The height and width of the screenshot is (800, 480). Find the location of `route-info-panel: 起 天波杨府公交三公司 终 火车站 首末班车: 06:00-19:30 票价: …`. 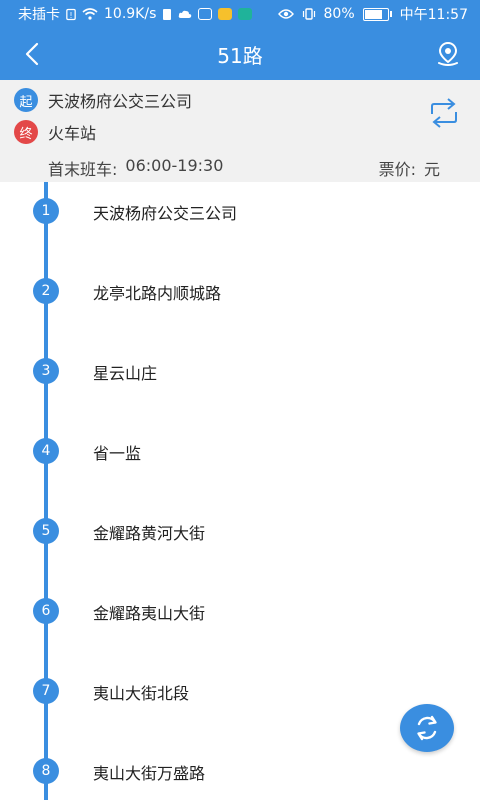

route-info-panel: 起 天波杨府公交三公司 终 火车站 首末班车: 06:00-19:30 票价: … is located at coordinates (240, 131).